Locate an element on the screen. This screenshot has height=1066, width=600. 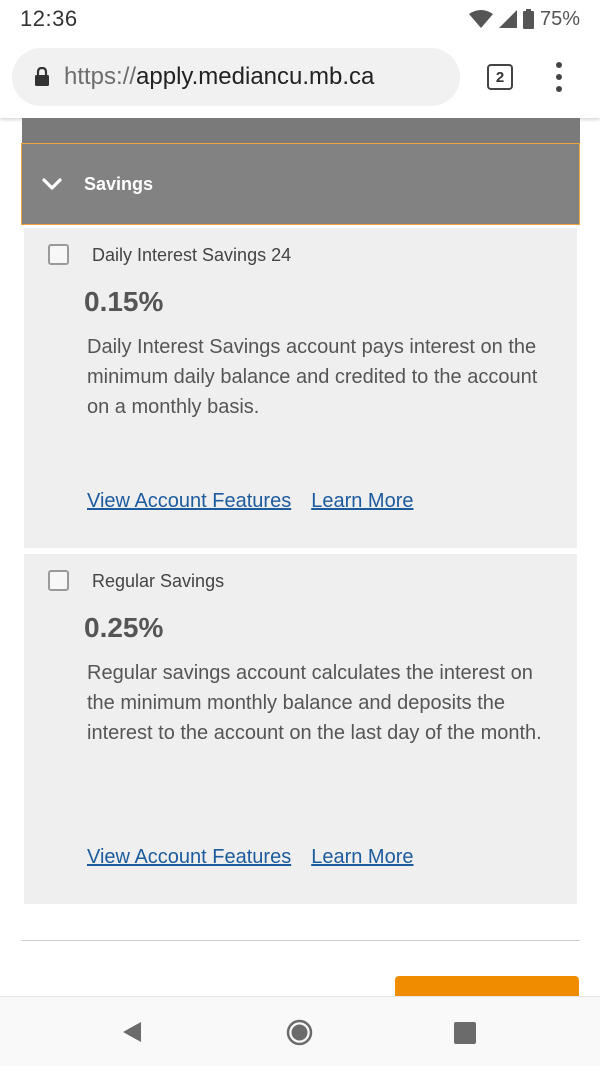
url-host: apply.mediancu.mb.ca is located at coordinates (255, 76).